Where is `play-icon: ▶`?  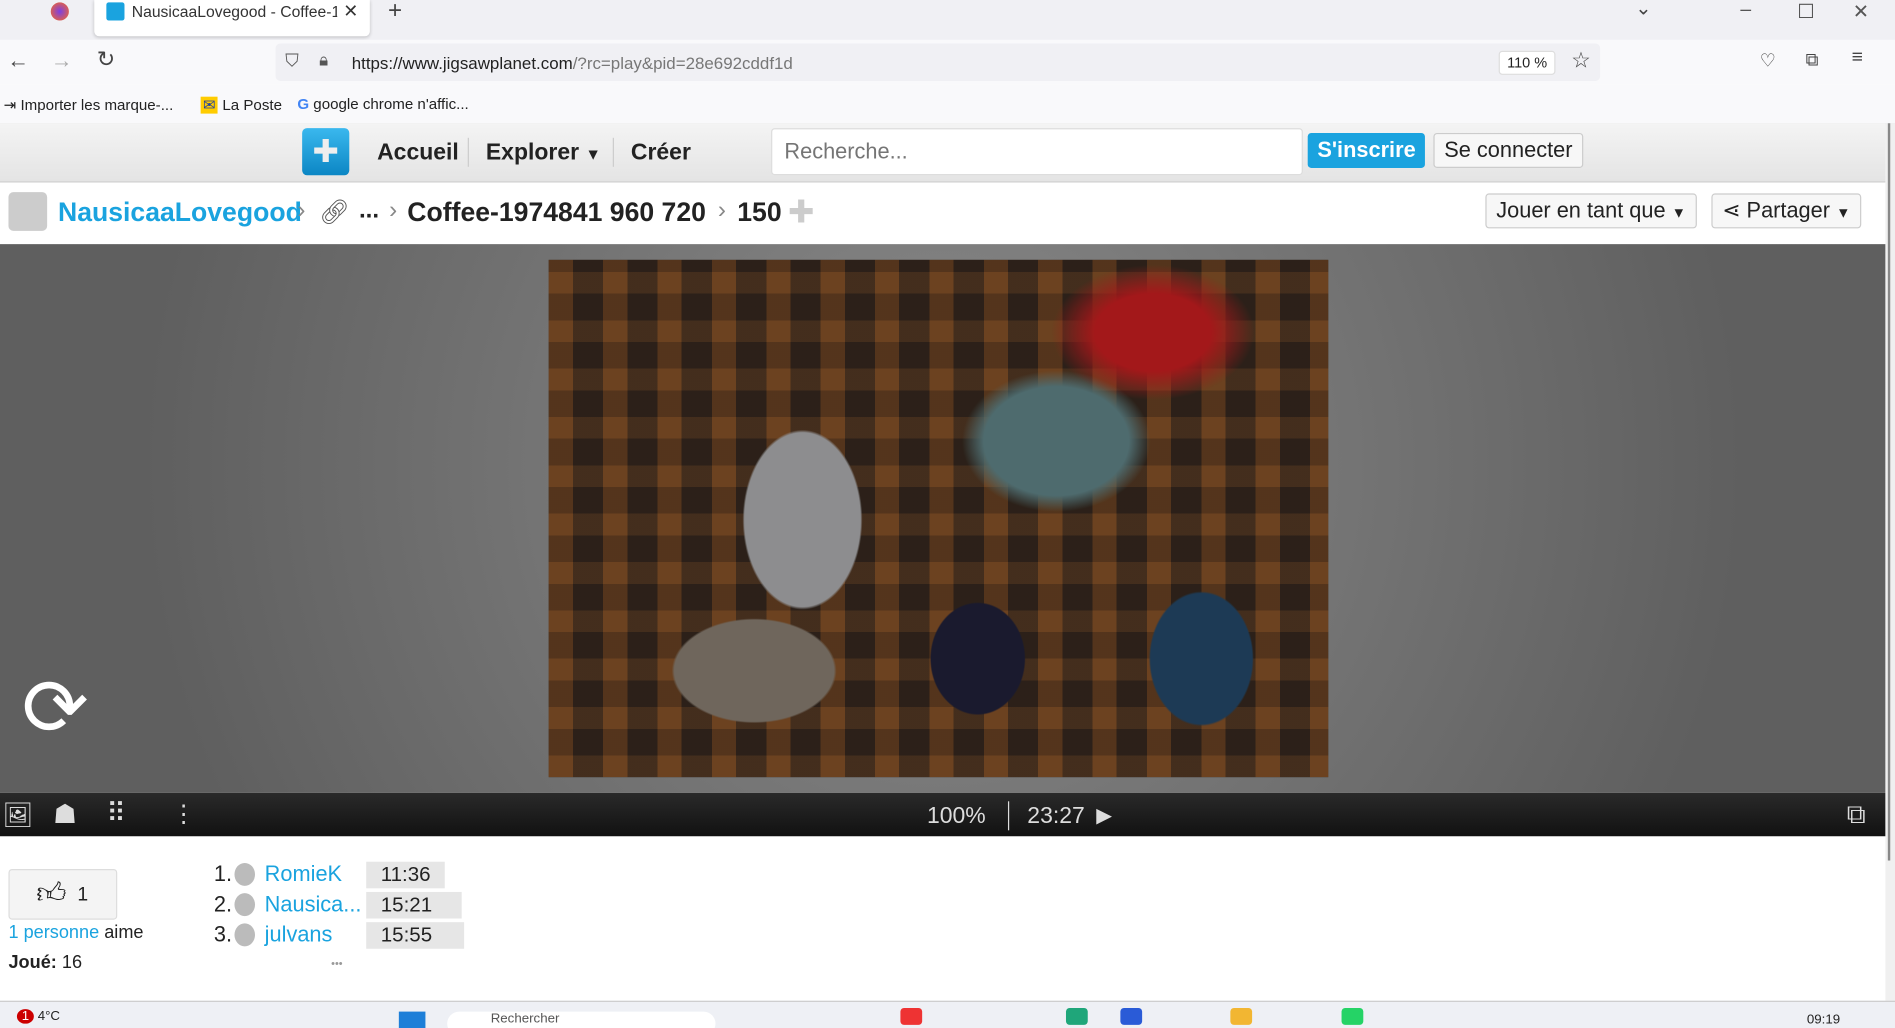 play-icon: ▶ is located at coordinates (1104, 816).